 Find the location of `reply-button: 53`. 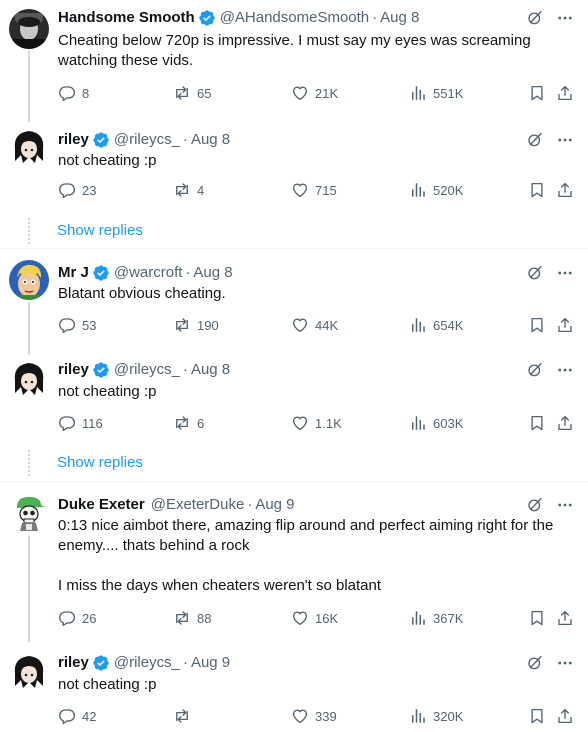

reply-button: 53 is located at coordinates (77, 325).